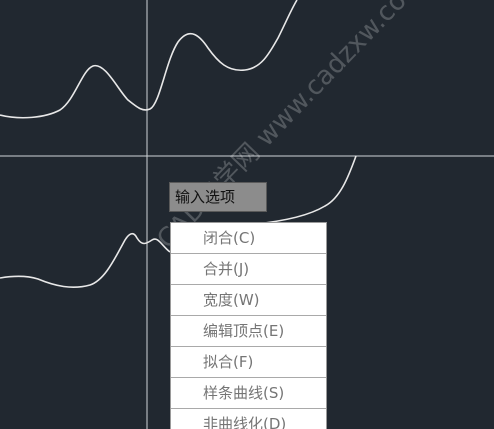  Describe the element at coordinates (248, 331) in the screenshot. I see `menu-item-edit-vertex: 编辑顶点(E)` at that location.